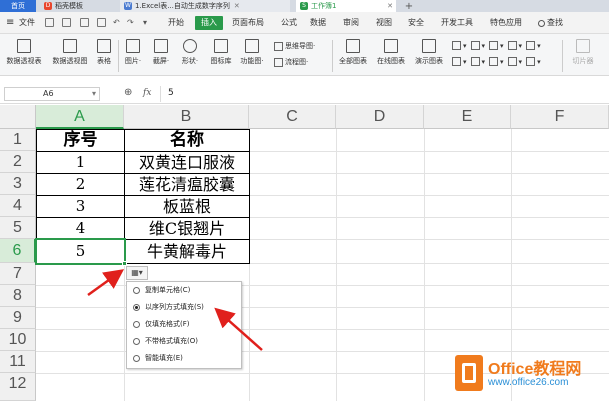 Image resolution: width=609 pixels, height=401 pixels. Describe the element at coordinates (175, 310) in the screenshot. I see `annotation-arrows` at that location.